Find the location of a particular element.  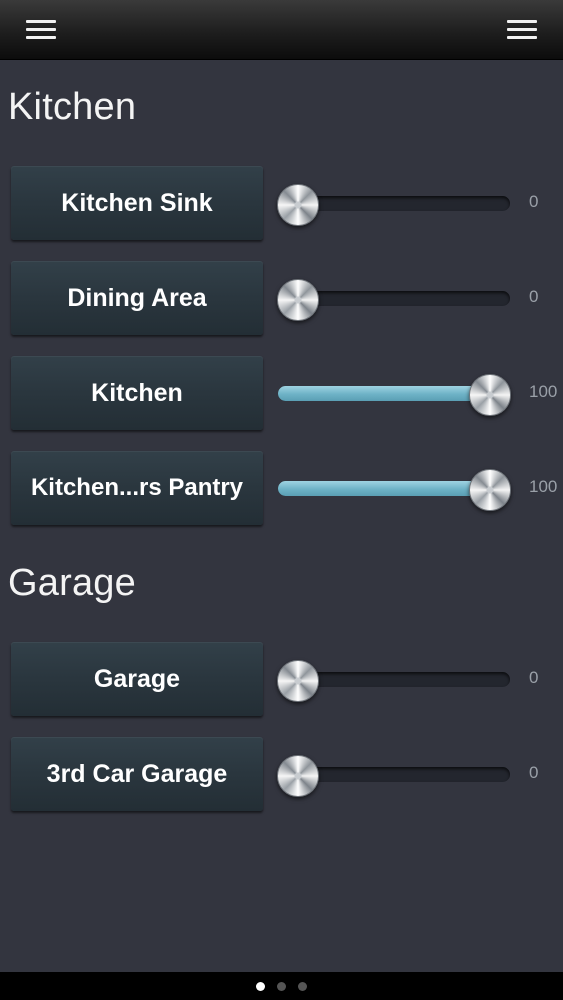

device-row: Kitchen...rs Pantry 100 is located at coordinates (281, 488).